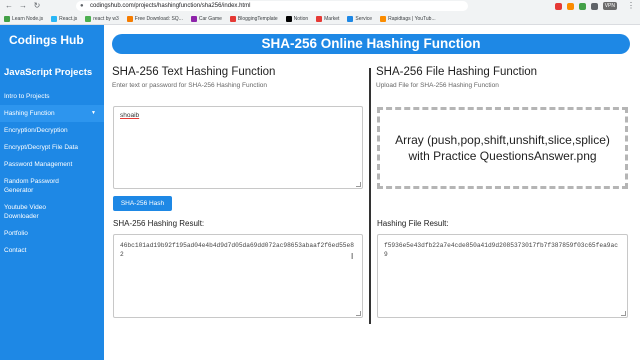 The height and width of the screenshot is (360, 640). Describe the element at coordinates (68, 18) in the screenshot. I see `bookmark-label: React.js` at that location.